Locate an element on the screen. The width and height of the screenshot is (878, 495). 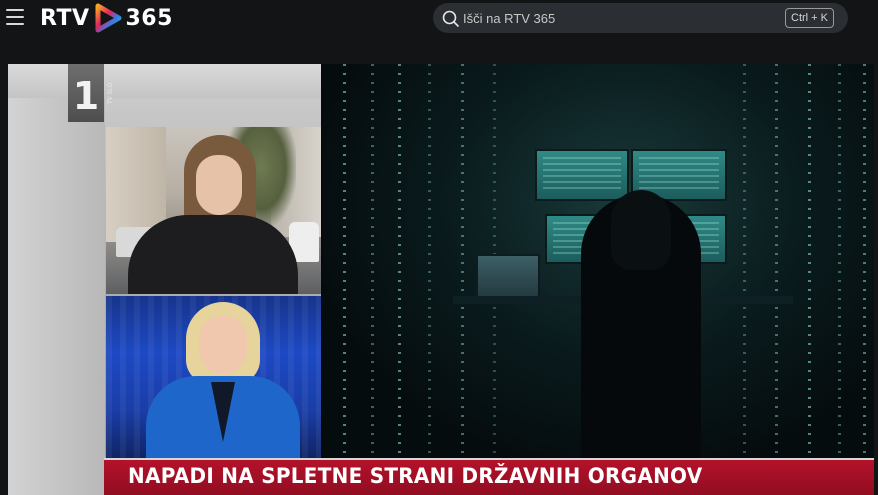
laptop is located at coordinates (508, 276).